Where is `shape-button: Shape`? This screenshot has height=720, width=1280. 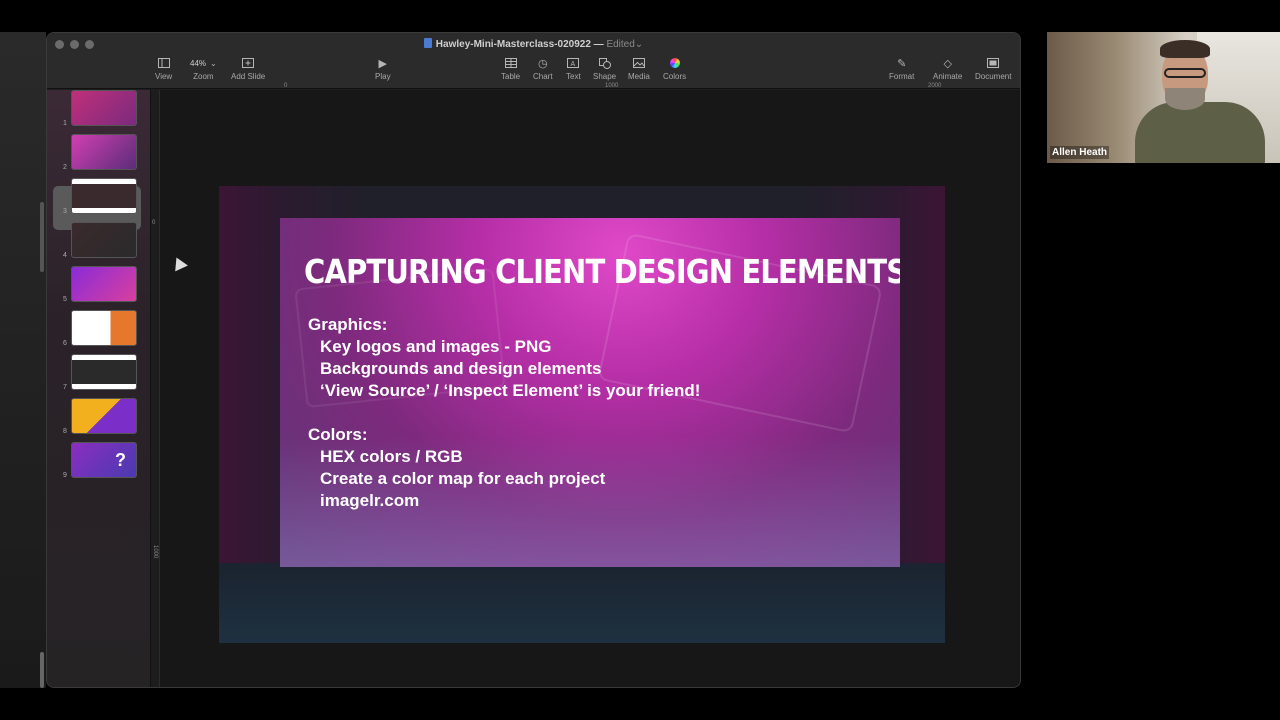 shape-button: Shape is located at coordinates (604, 68).